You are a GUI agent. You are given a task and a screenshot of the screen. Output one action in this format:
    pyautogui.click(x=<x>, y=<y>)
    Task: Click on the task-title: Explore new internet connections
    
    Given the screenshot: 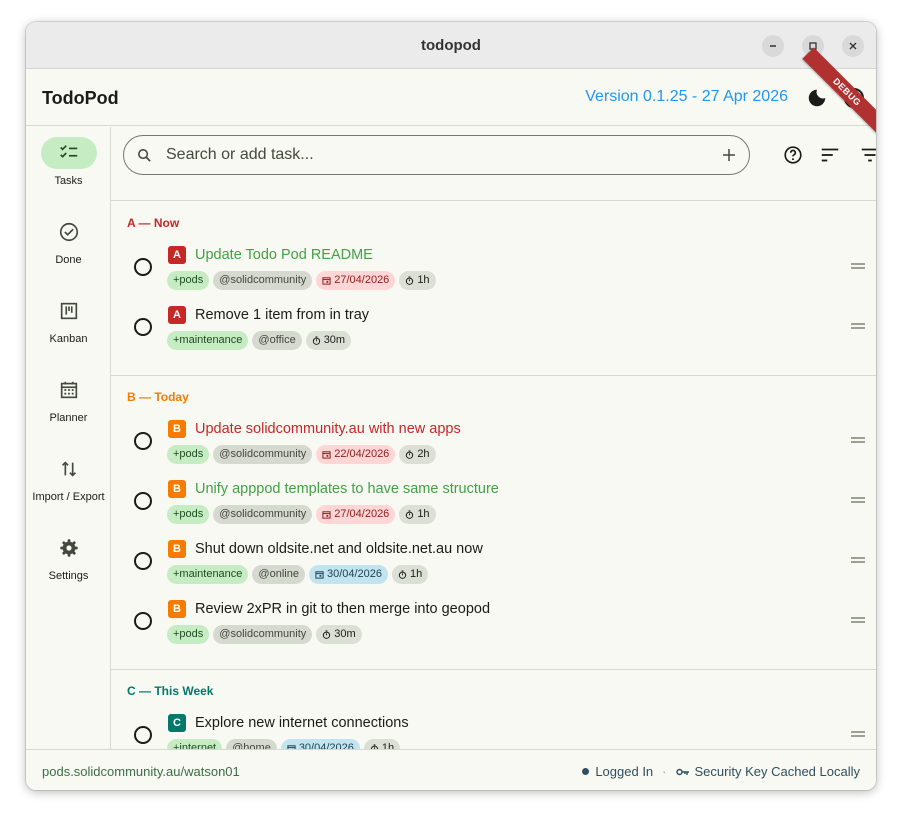 What is the action you would take?
    pyautogui.click(x=302, y=723)
    